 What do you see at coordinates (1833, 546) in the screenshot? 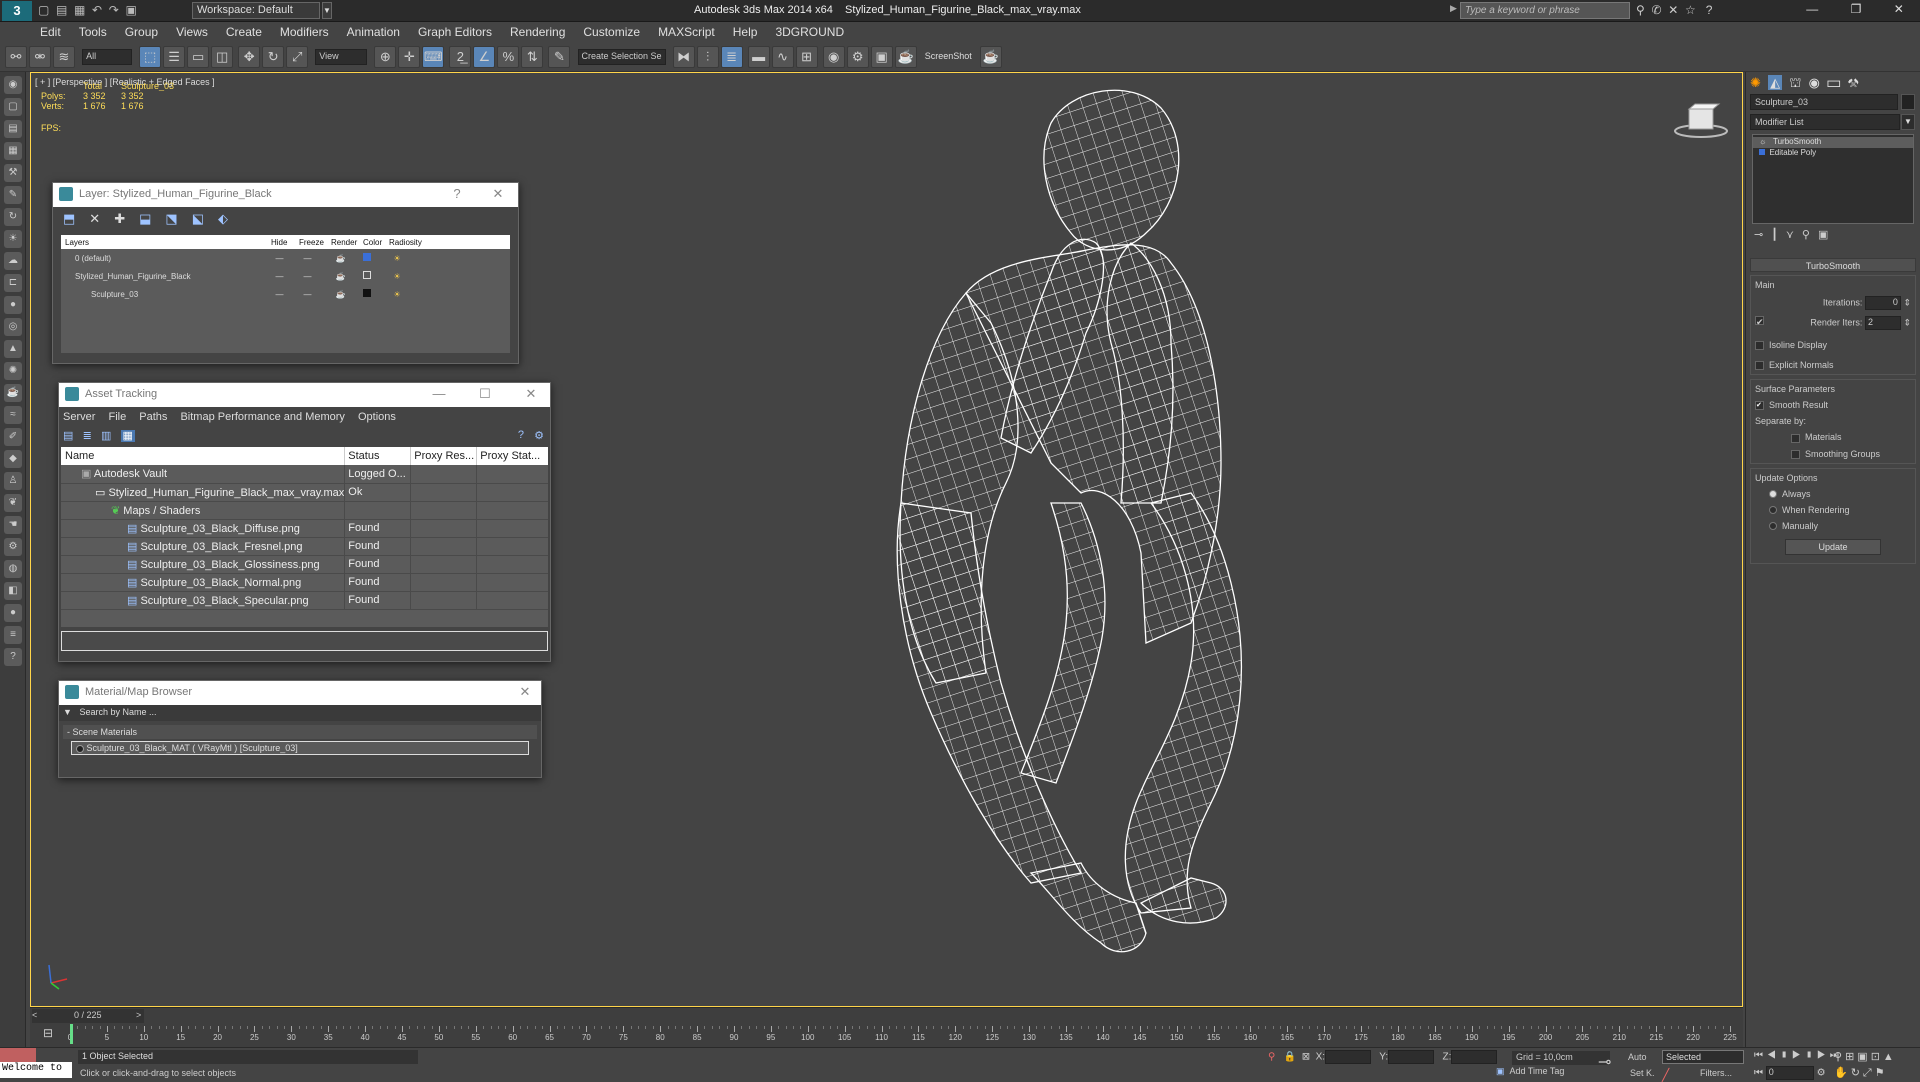
I see `update-button: Update` at bounding box center [1833, 546].